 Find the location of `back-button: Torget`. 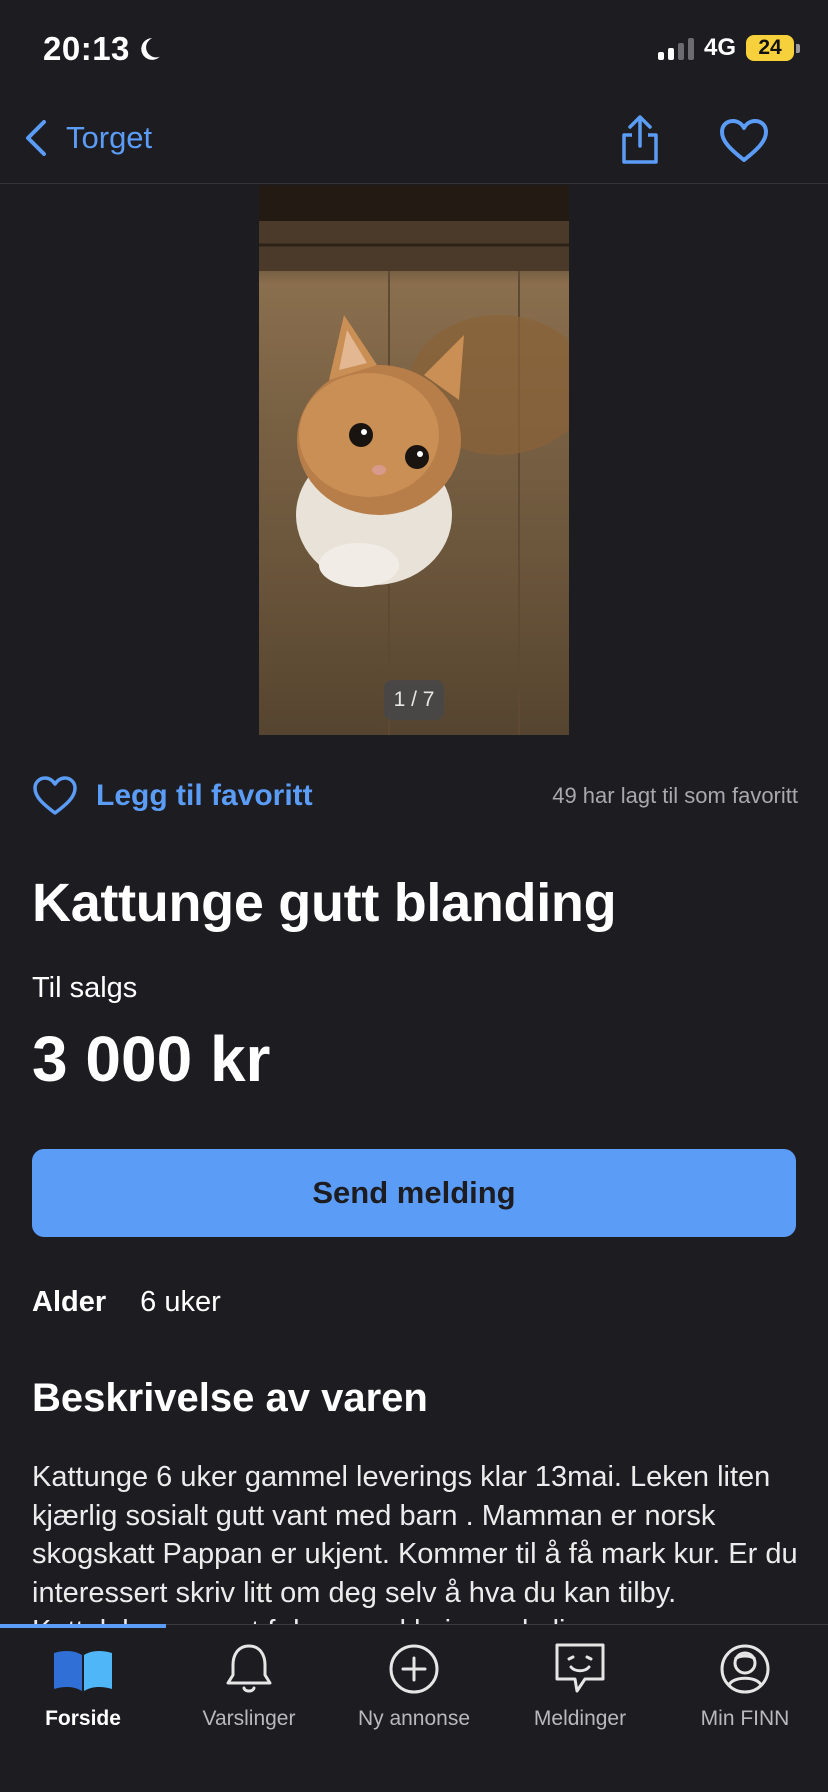

back-button: Torget is located at coordinates (87, 138).